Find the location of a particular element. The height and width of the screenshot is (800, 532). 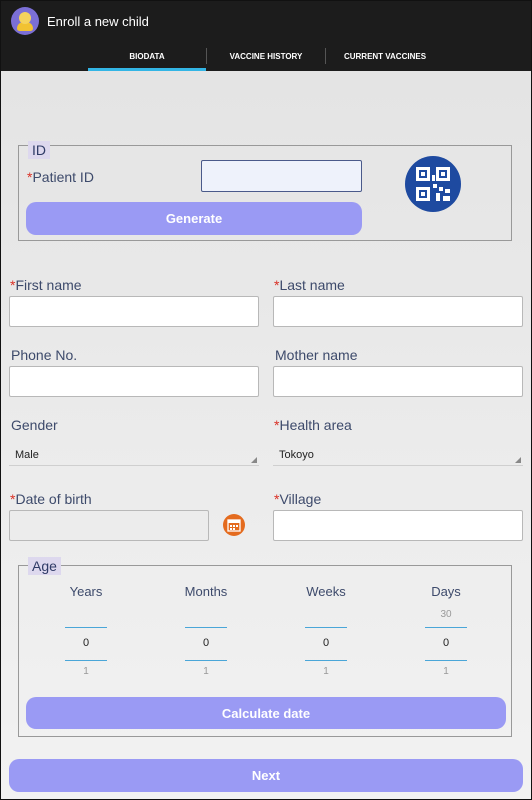

tab-current-vaccines: CURRENT VACCINES is located at coordinates (385, 56).